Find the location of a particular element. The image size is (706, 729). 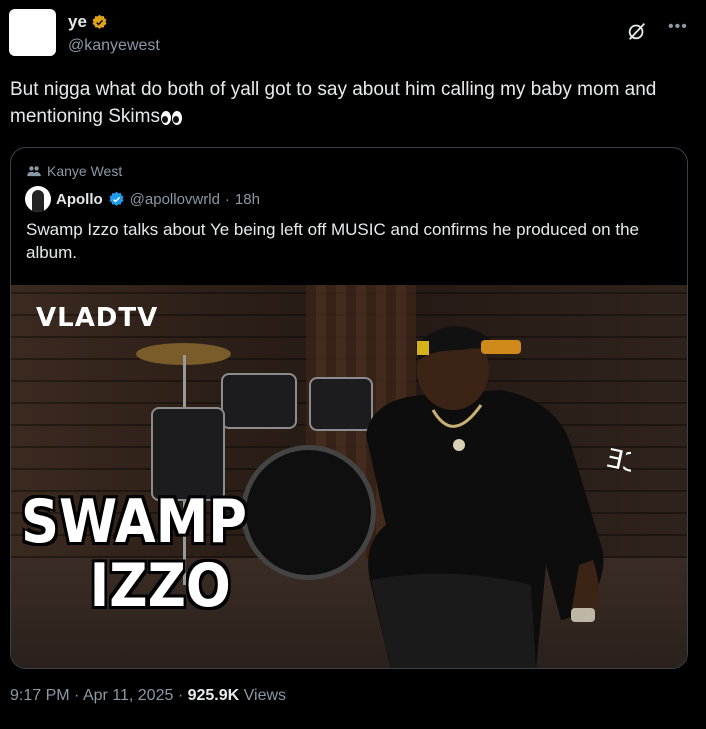

tweet-time: 9:17 PM is located at coordinates (40, 695).